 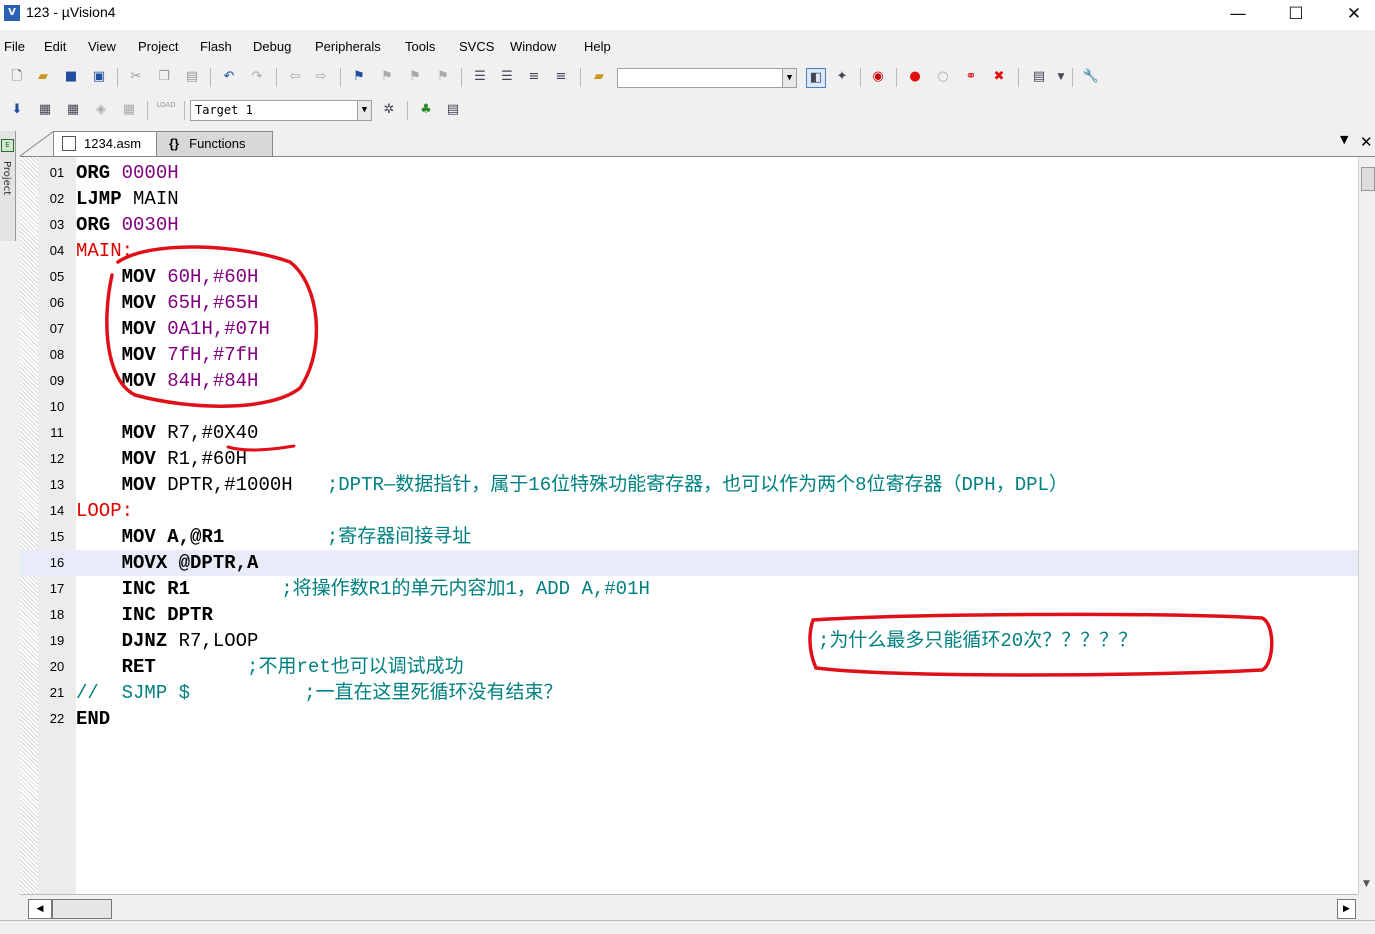 What do you see at coordinates (689, 407) in the screenshot?
I see `code-line: 10` at bounding box center [689, 407].